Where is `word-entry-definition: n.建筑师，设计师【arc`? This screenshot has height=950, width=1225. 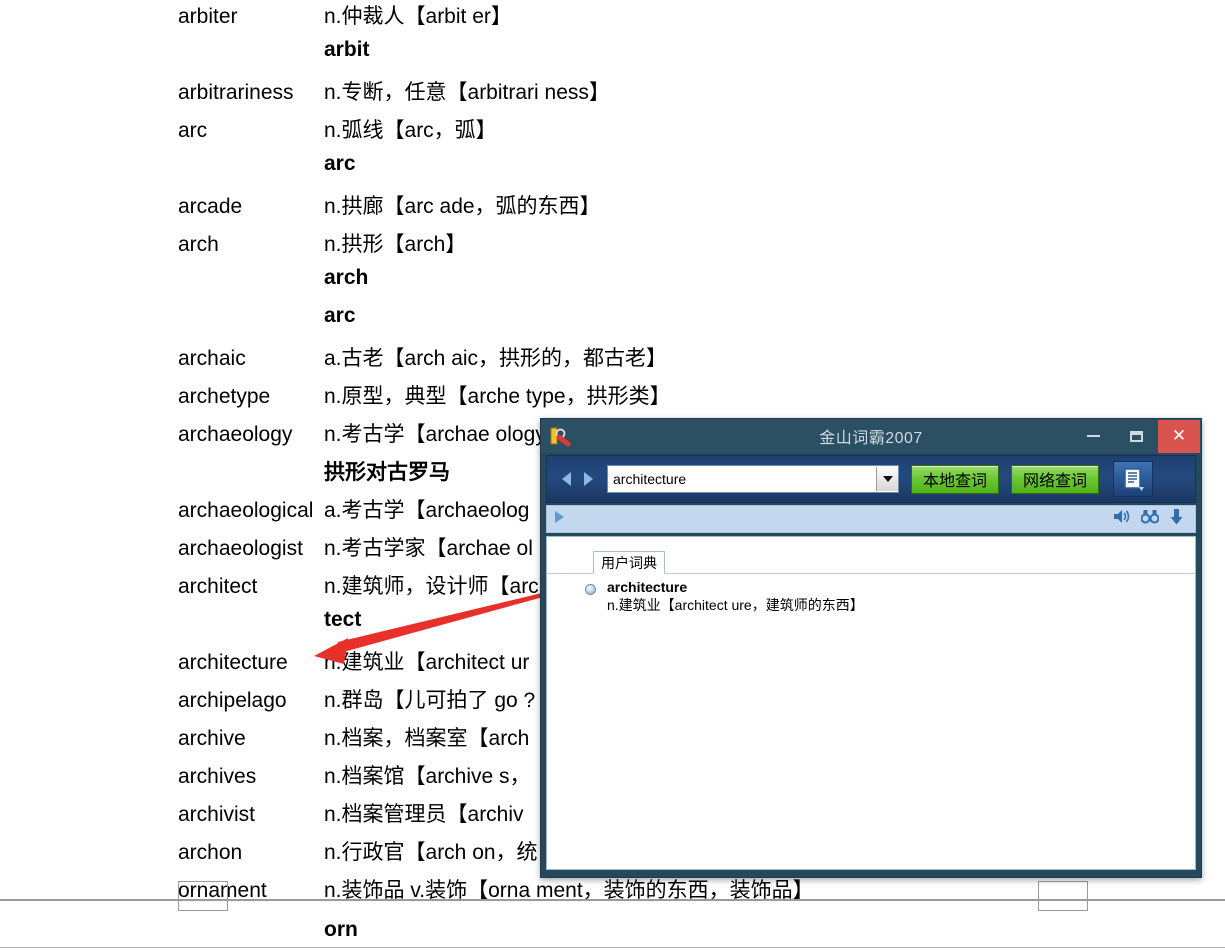
word-entry-definition: n.建筑师，设计师【arc is located at coordinates (431, 586).